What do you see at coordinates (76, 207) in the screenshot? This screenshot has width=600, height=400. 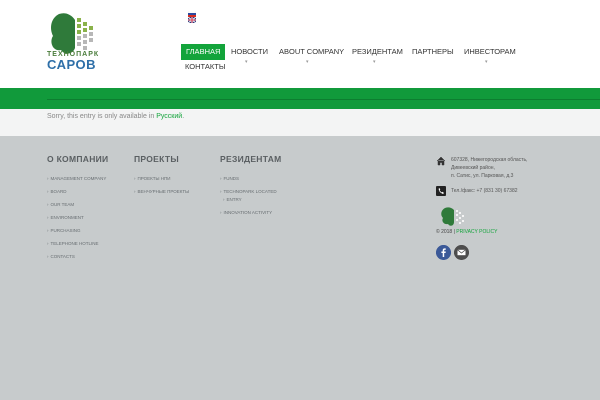 I see `footer-link: OUR TEAM` at bounding box center [76, 207].